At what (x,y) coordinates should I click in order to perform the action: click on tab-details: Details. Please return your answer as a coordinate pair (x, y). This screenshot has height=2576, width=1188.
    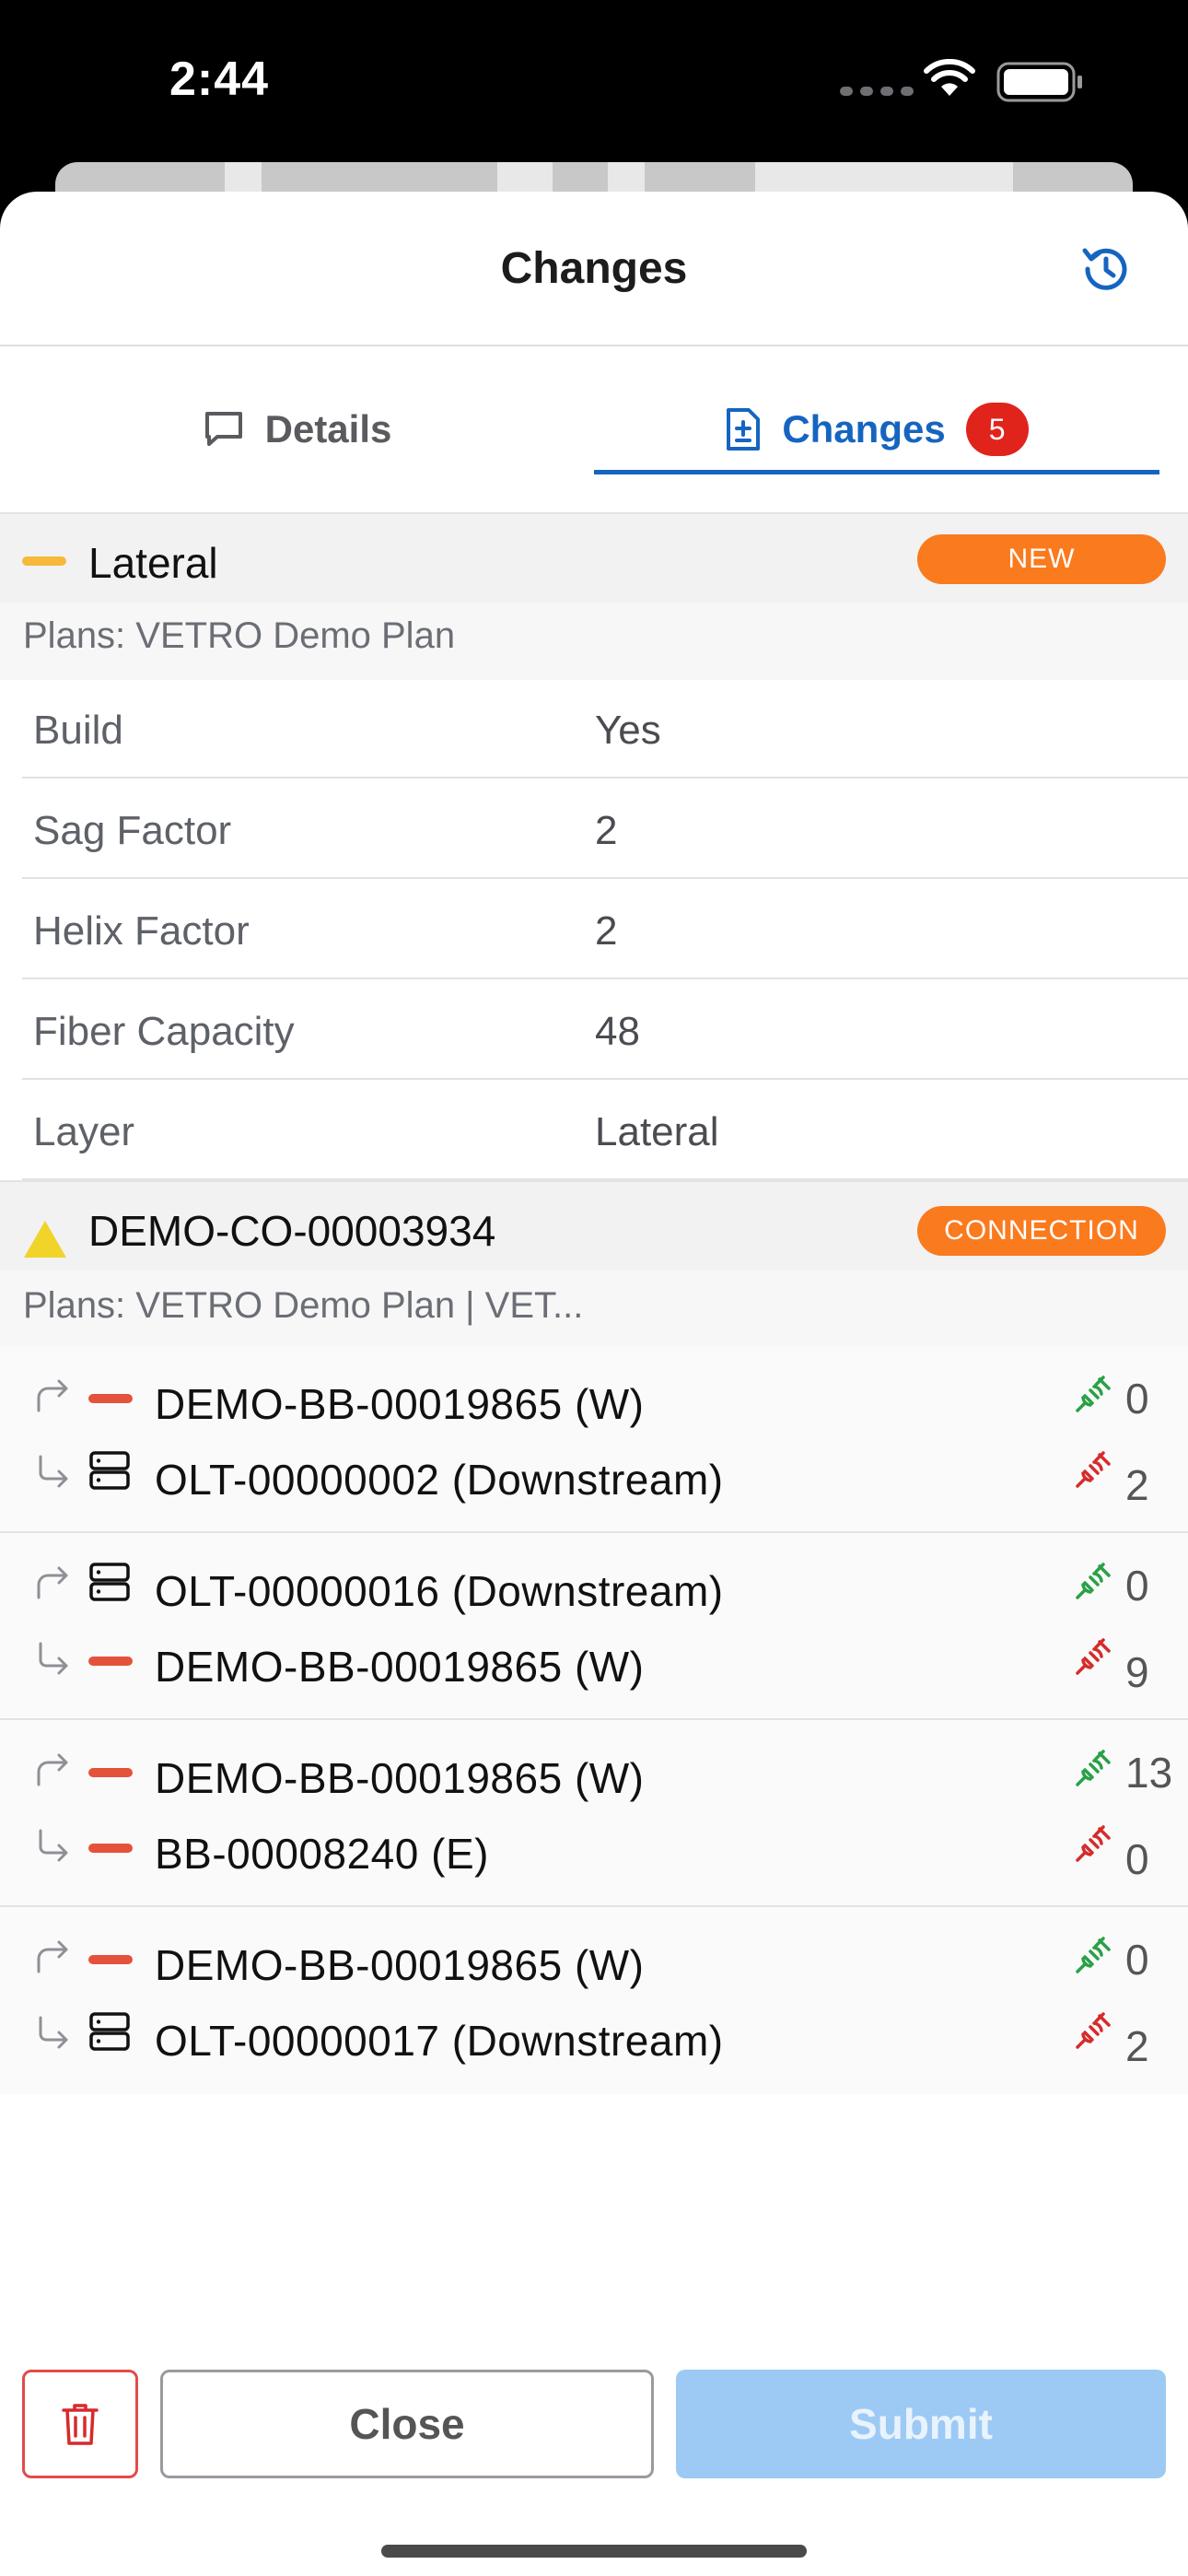
    Looking at the image, I should click on (297, 429).